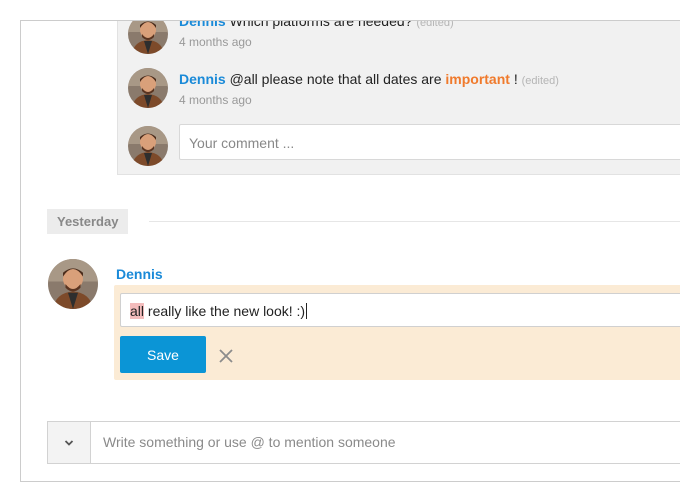  Describe the element at coordinates (335, 79) in the screenshot. I see `comment-text: @all please note that all dates are` at that location.